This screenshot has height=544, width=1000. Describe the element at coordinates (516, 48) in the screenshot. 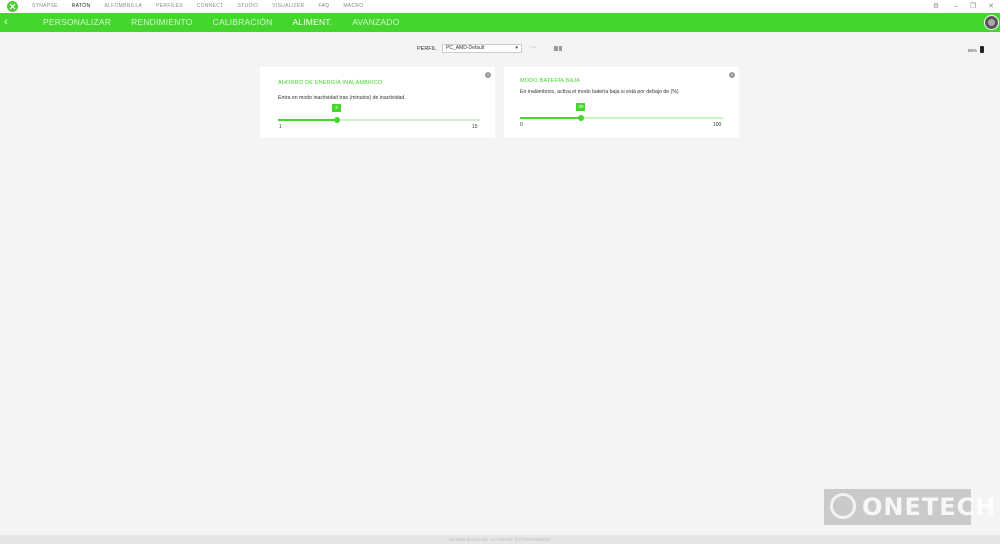

I see `chevron-down-icon: ▾` at that location.